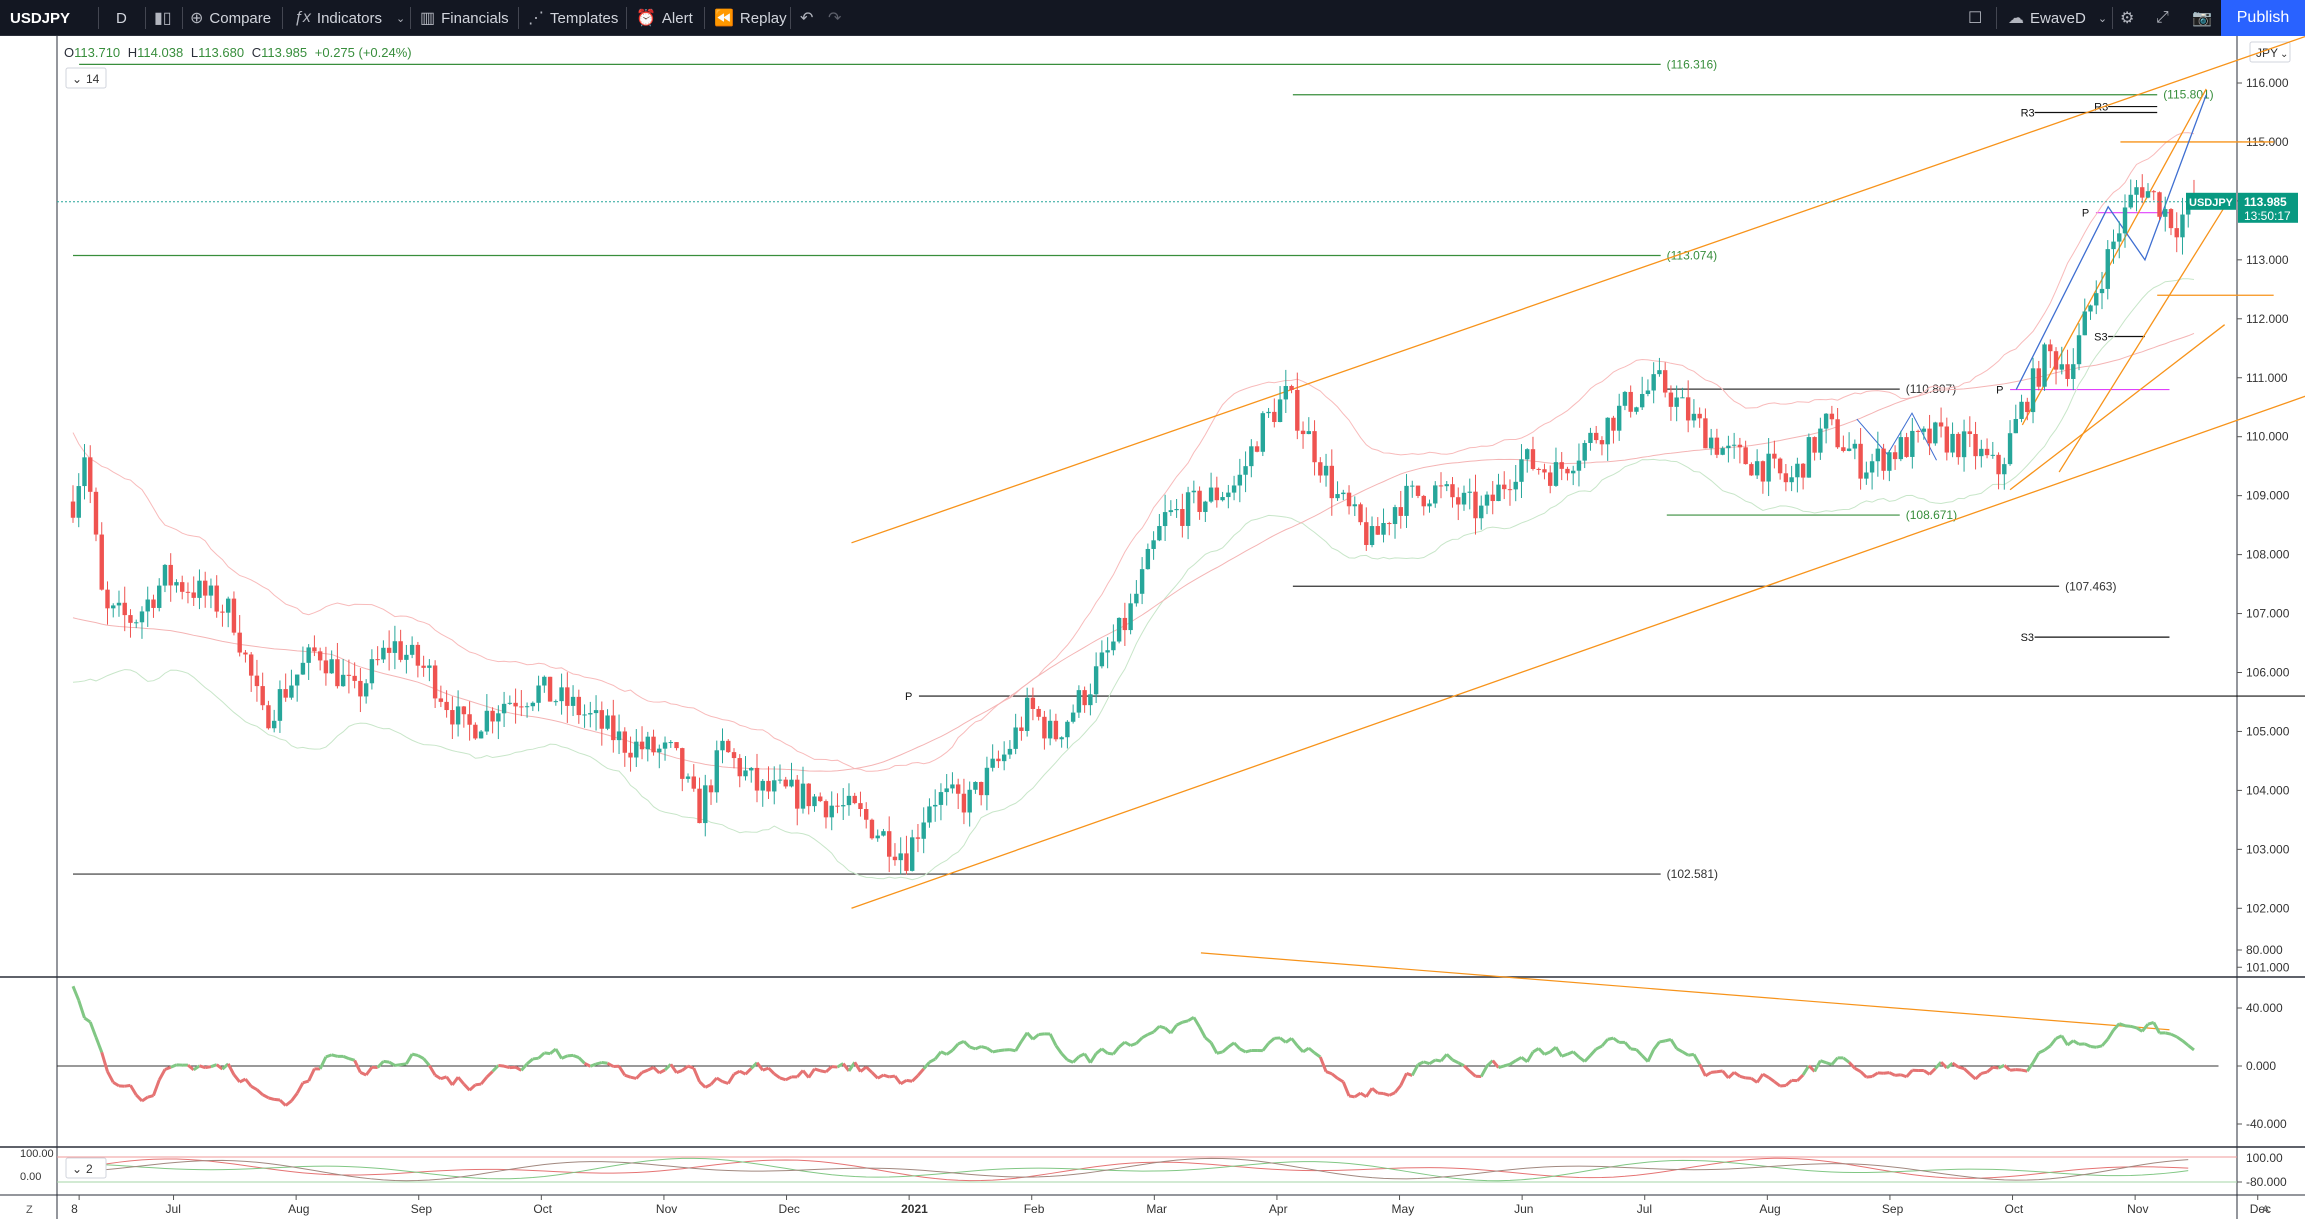 The image size is (2305, 1219). I want to click on price-tick-label: 108.000, so click(2268, 555).